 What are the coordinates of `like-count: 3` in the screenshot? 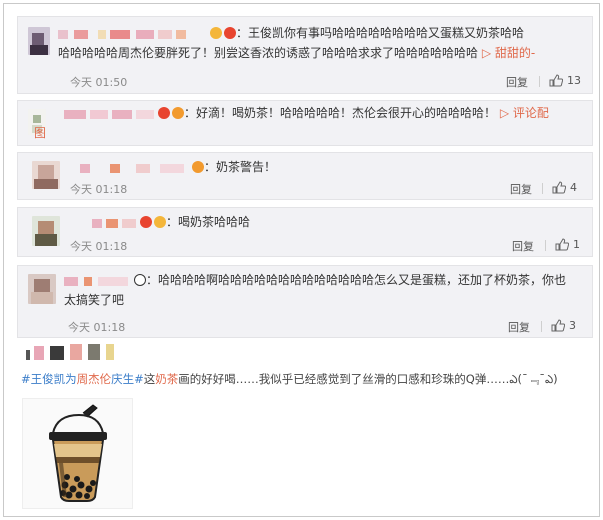 It's located at (572, 325).